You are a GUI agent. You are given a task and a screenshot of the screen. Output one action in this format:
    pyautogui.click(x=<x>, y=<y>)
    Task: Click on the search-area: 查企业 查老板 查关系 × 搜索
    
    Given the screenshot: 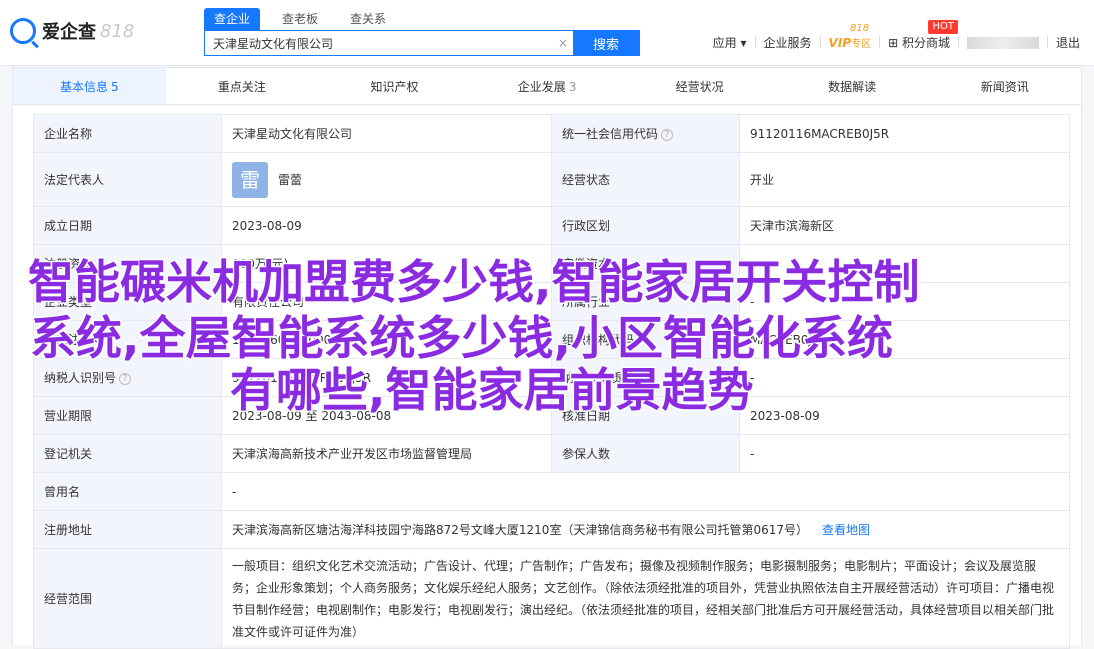 What is the action you would take?
    pyautogui.click(x=422, y=32)
    